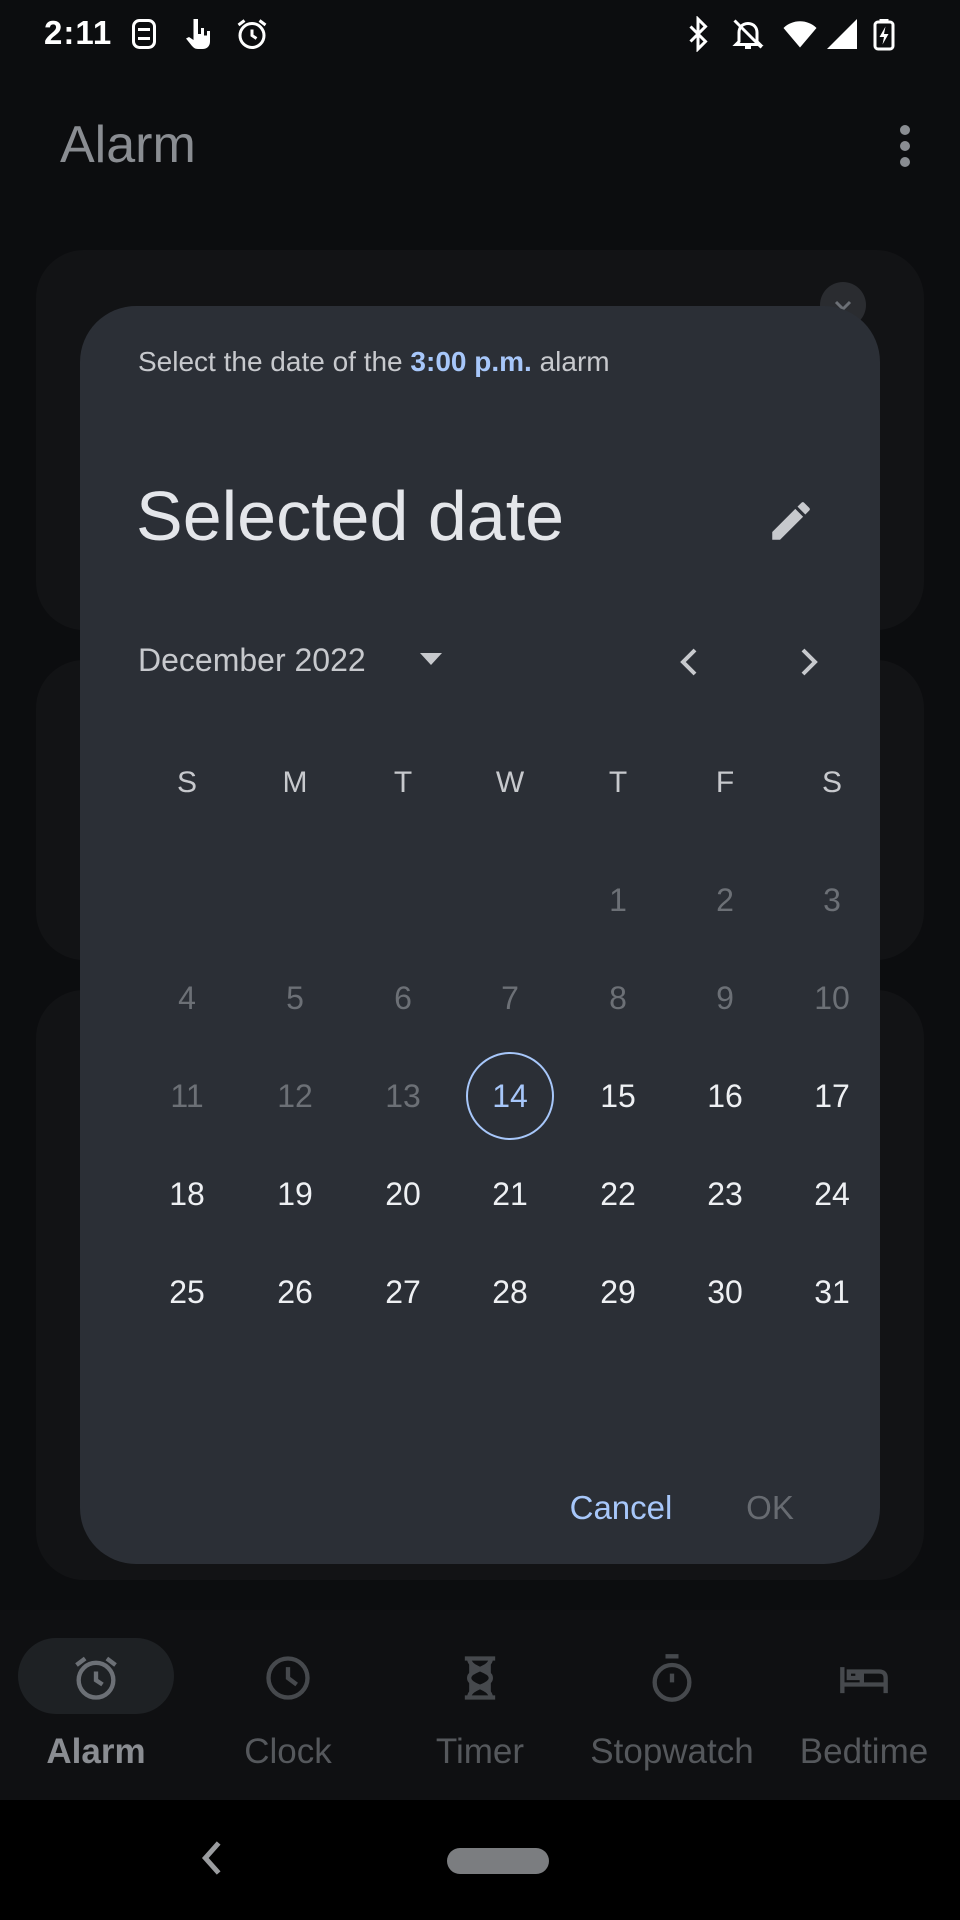 The image size is (960, 1920). What do you see at coordinates (832, 1096) in the screenshot?
I see `calendar-day: 17` at bounding box center [832, 1096].